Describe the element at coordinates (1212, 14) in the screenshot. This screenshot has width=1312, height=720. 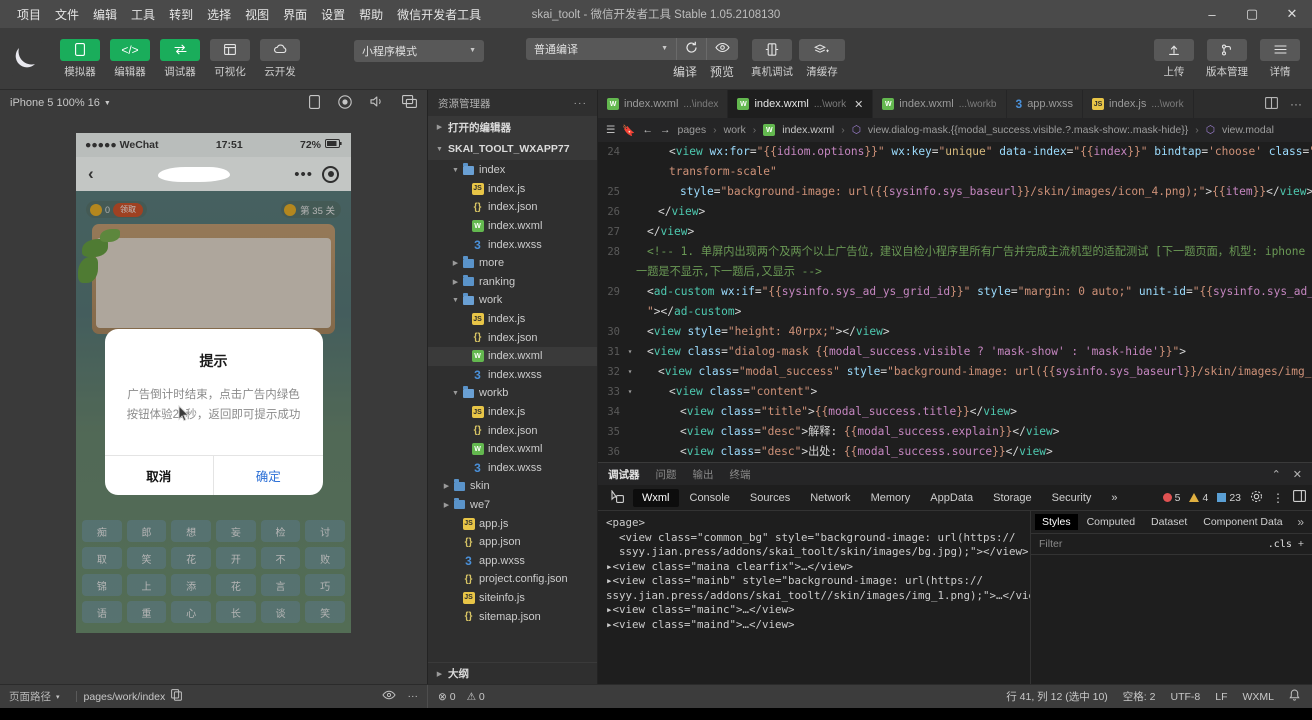
I see `minimize-button: –` at that location.